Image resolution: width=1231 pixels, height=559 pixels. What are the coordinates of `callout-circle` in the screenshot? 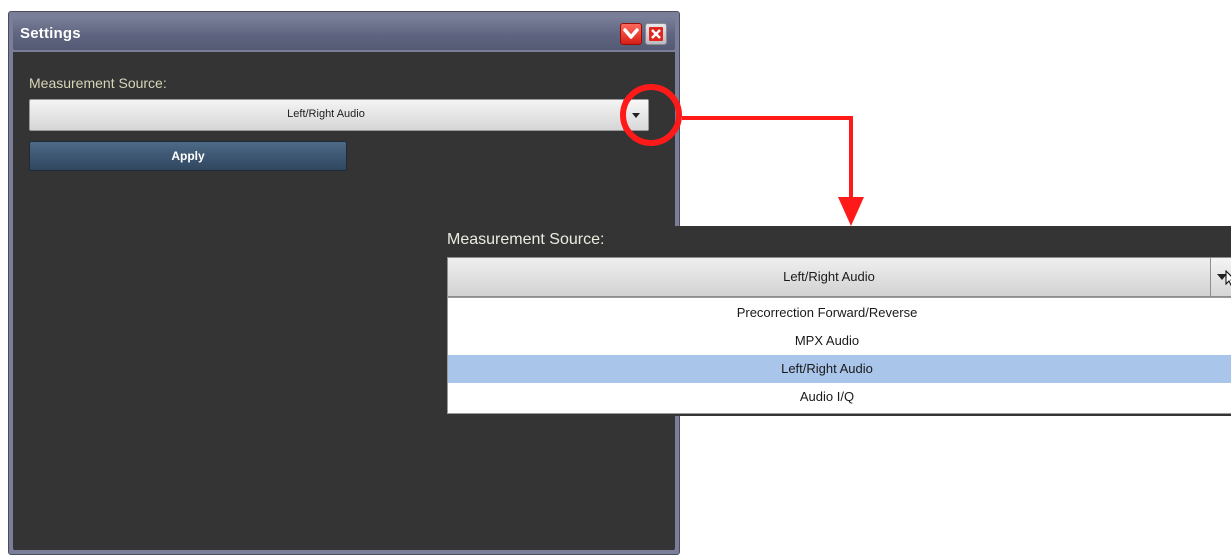 It's located at (651, 115).